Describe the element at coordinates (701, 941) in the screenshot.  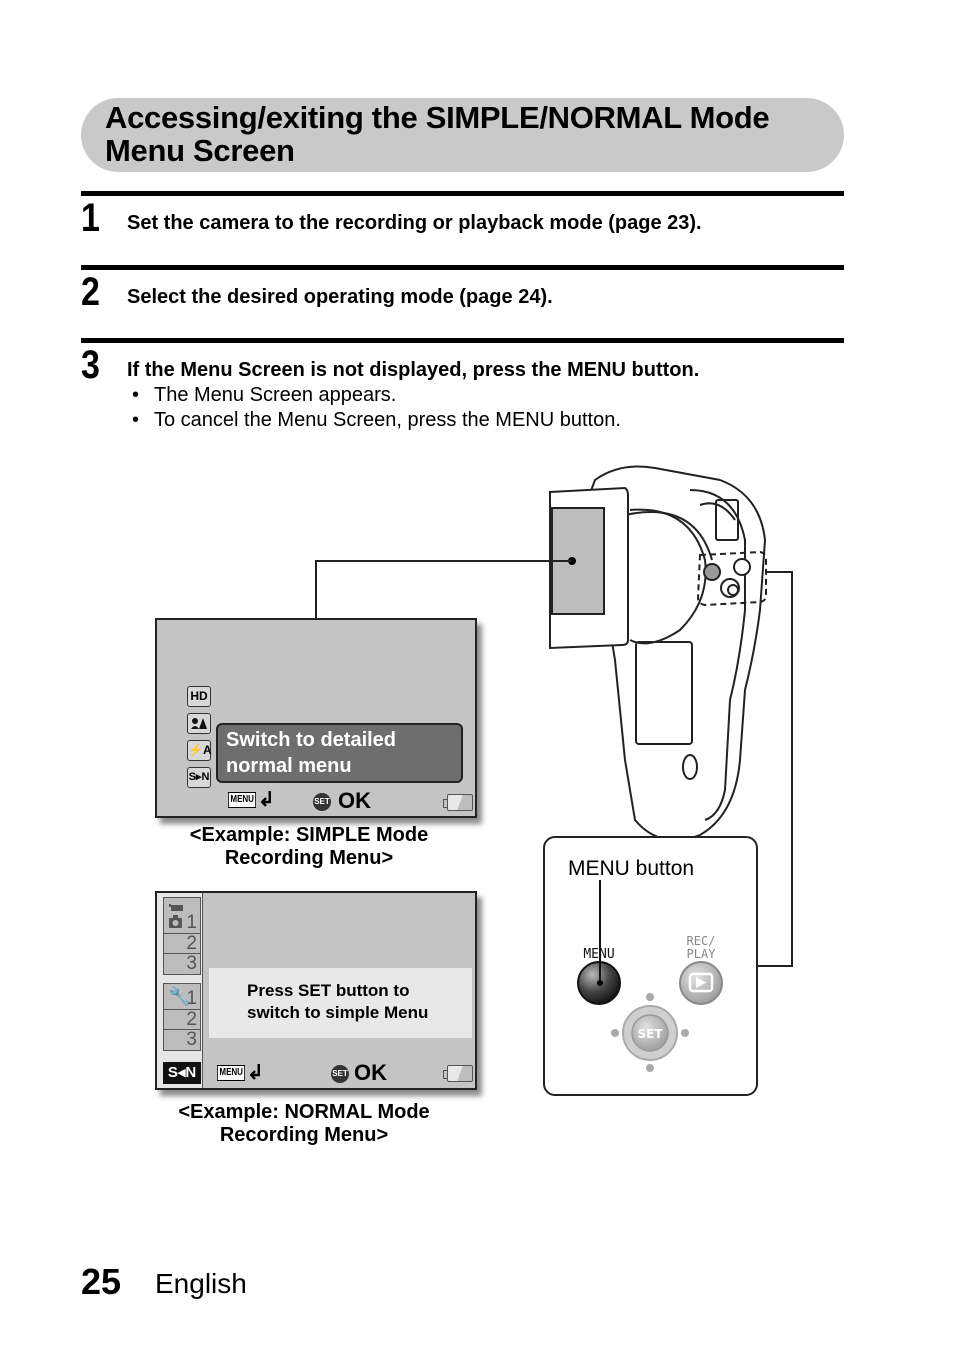
I see `rec-play-label: REC/` at that location.